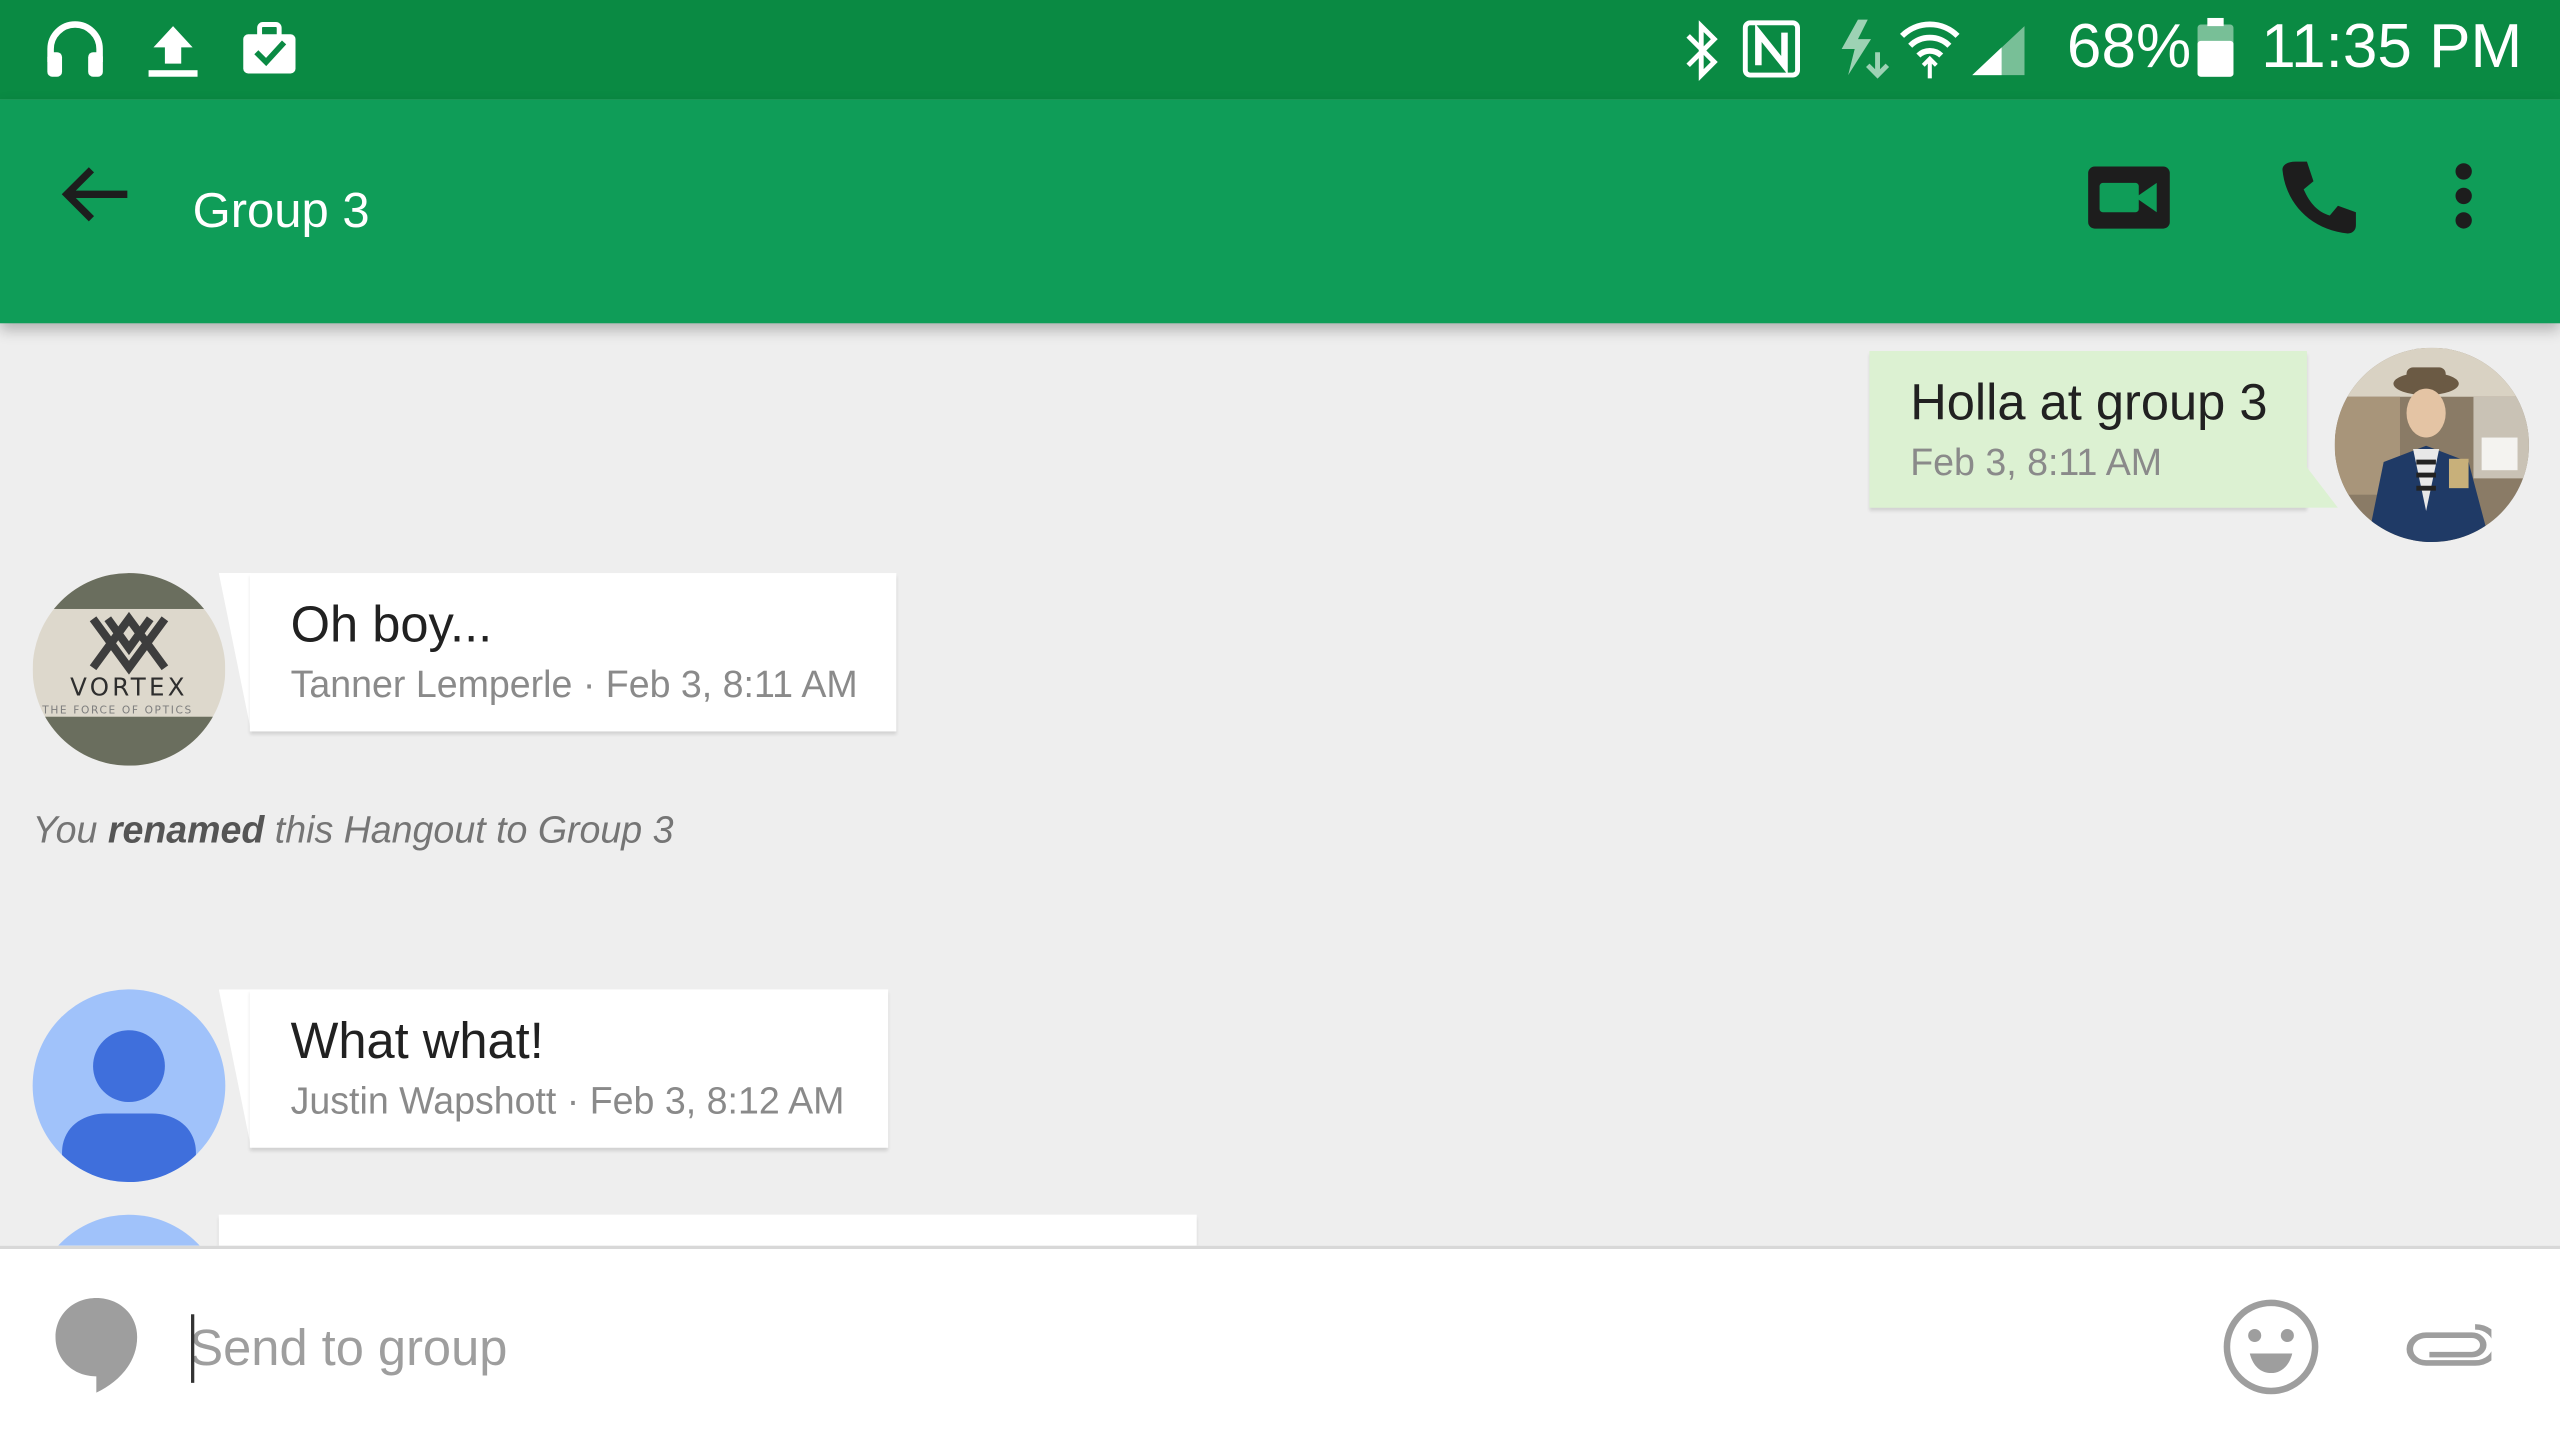 Image resolution: width=2560 pixels, height=1440 pixels. Describe the element at coordinates (2449, 1347) in the screenshot. I see `attachment-icon` at that location.